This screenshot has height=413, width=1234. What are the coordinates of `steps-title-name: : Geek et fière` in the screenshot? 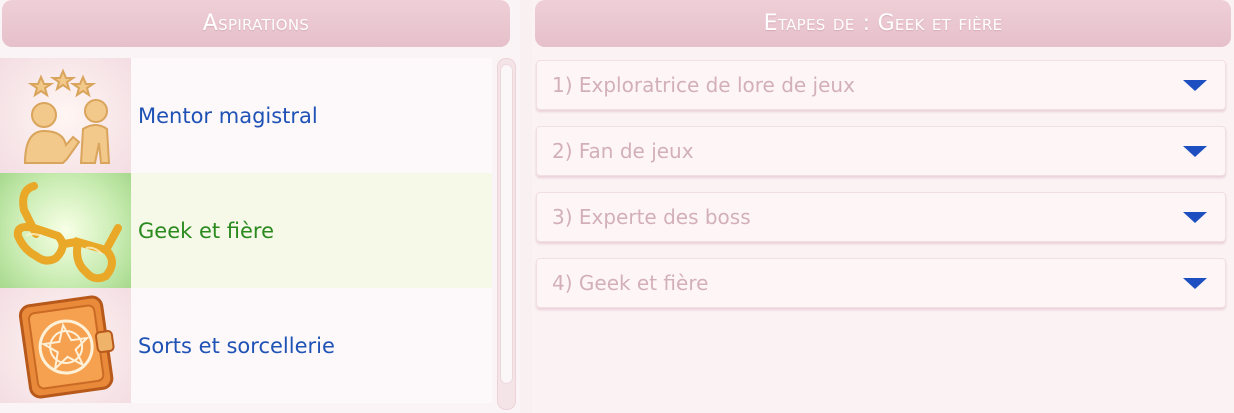 It's located at (932, 23).